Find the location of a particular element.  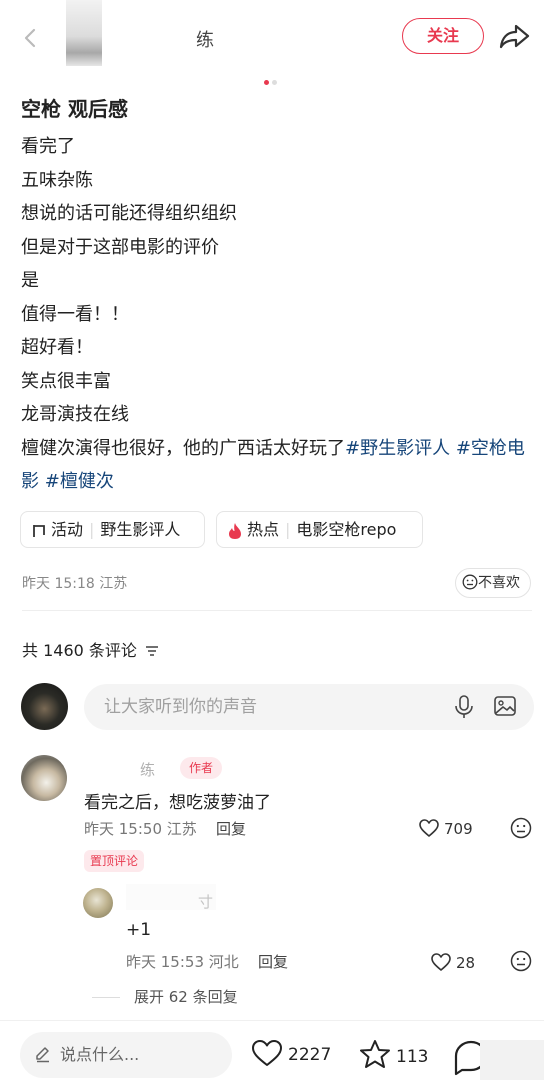

star-icon is located at coordinates (375, 1054).